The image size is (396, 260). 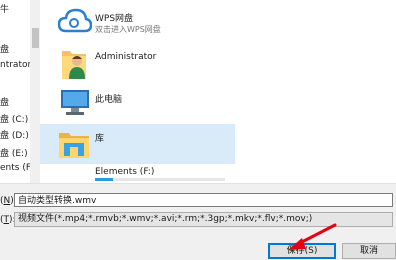 What do you see at coordinates (14, 118) in the screenshot?
I see `nav-item: 盘 (C:)` at bounding box center [14, 118].